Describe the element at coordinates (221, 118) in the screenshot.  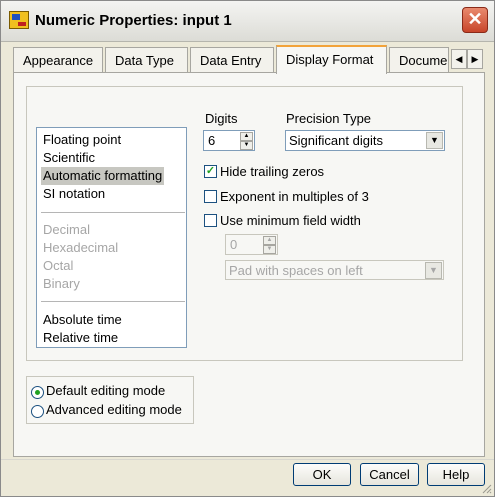
I see `digits-label: Digits` at that location.